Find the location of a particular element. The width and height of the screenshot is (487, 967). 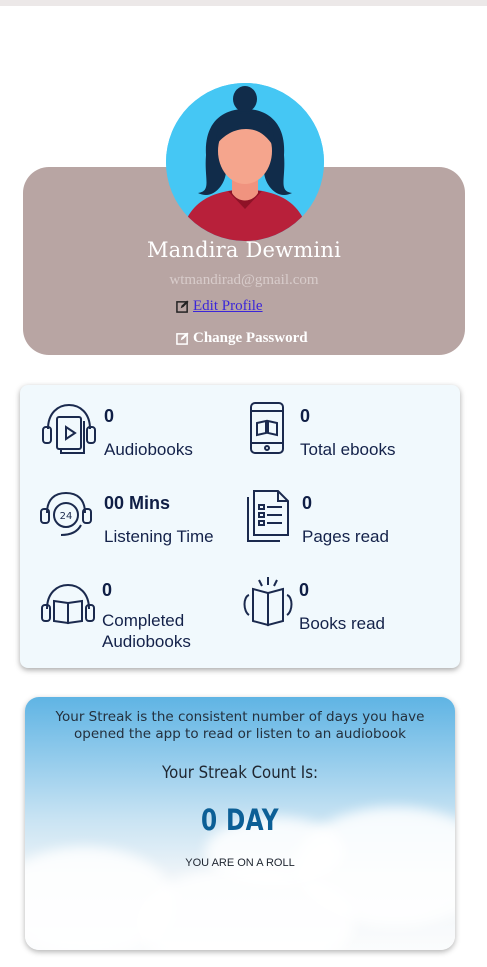

svg-text: 24 is located at coordinates (66, 516).